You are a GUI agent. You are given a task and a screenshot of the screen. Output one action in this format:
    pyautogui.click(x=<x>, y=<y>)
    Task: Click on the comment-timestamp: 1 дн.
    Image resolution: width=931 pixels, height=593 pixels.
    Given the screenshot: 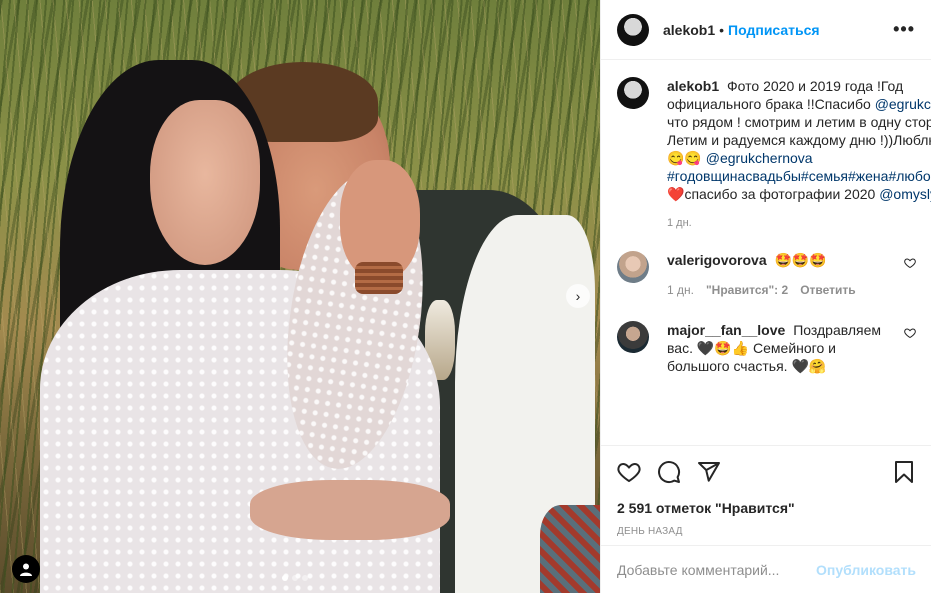 What is the action you would take?
    pyautogui.click(x=680, y=290)
    